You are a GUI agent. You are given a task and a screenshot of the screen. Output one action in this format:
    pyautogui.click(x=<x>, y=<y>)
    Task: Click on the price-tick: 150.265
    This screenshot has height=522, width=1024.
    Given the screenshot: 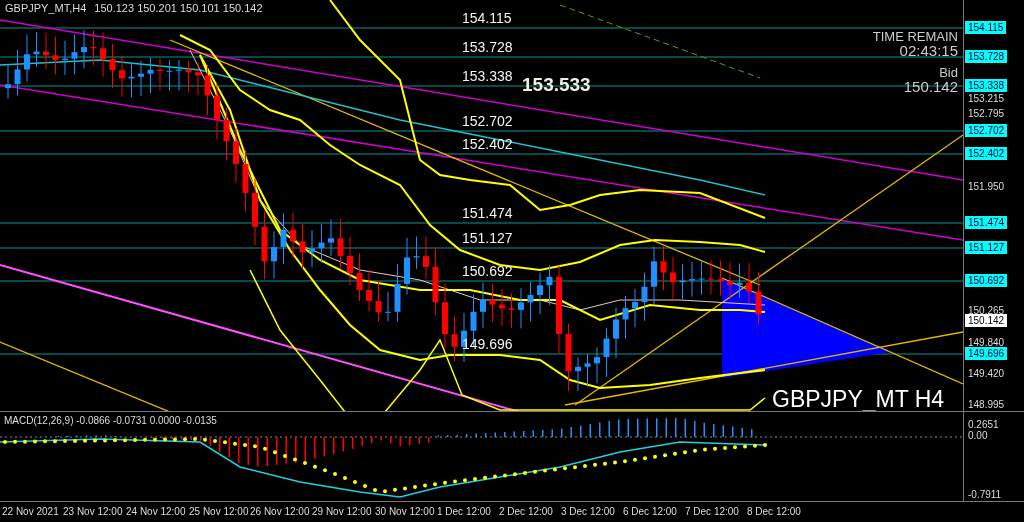 What is the action you would take?
    pyautogui.click(x=986, y=310)
    